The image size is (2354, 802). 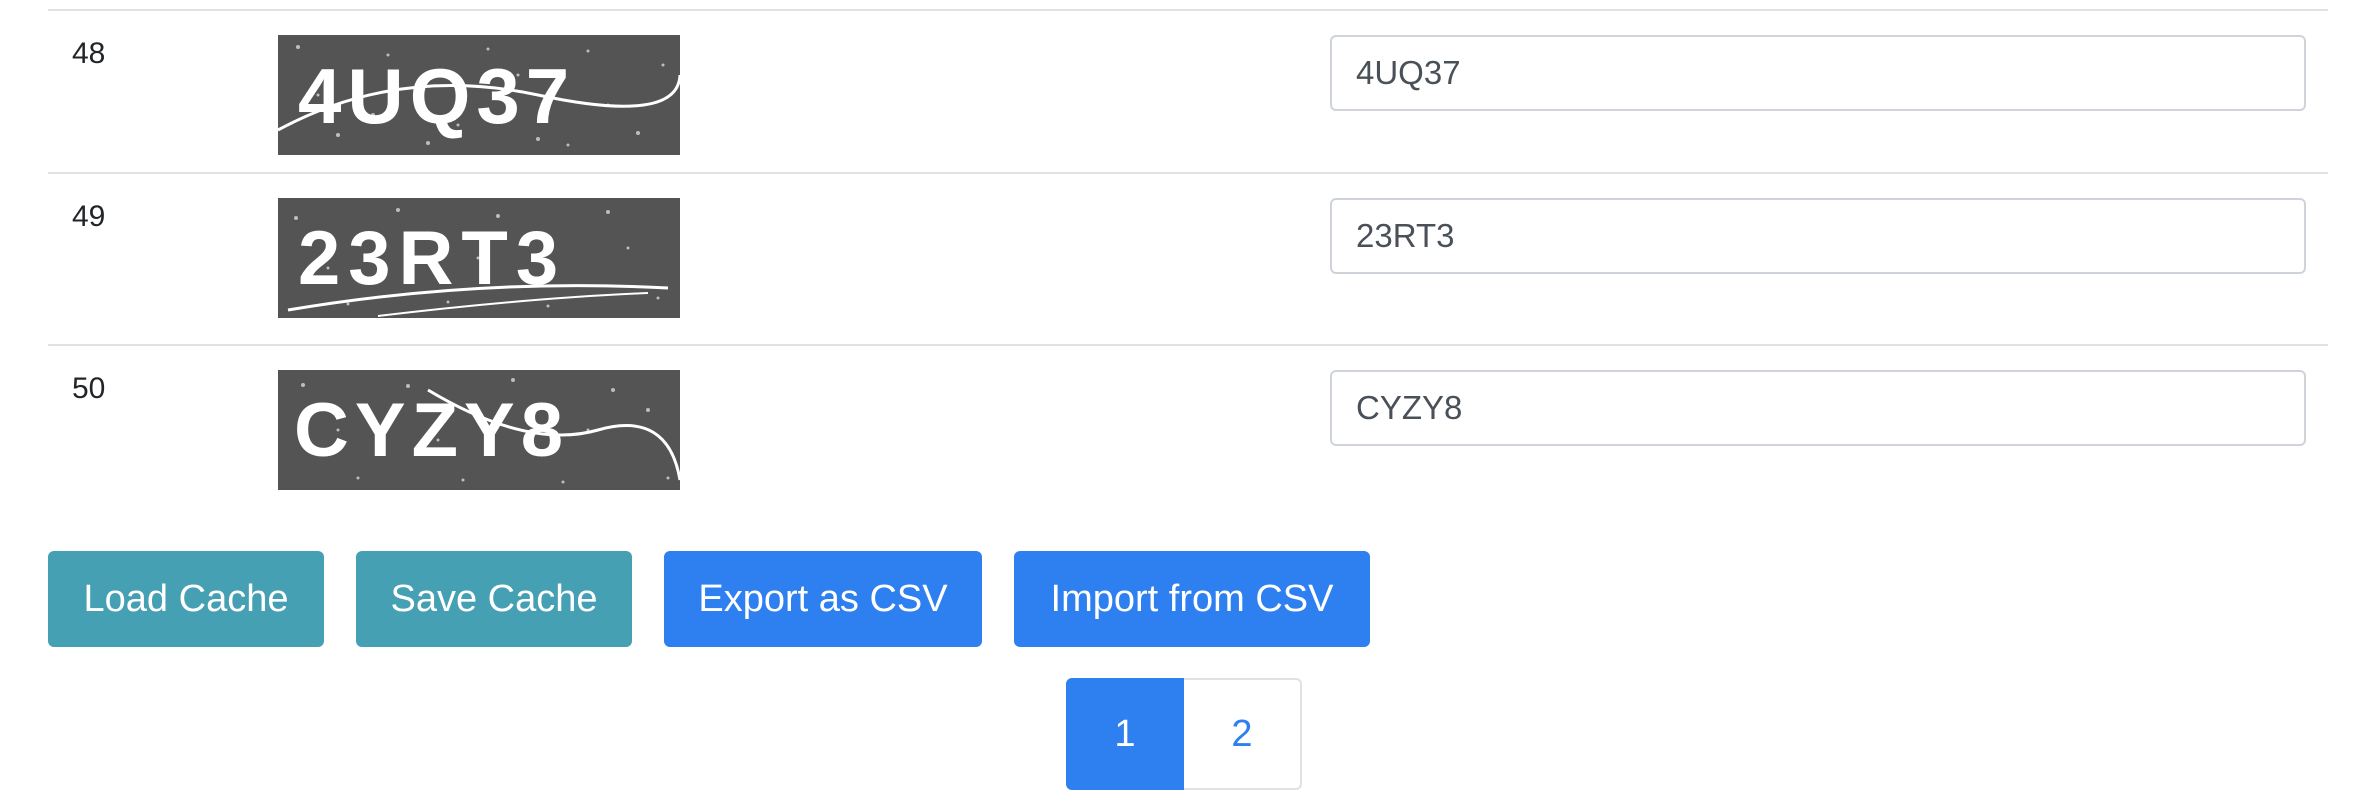 What do you see at coordinates (89, 216) in the screenshot?
I see `row-index: 49` at bounding box center [89, 216].